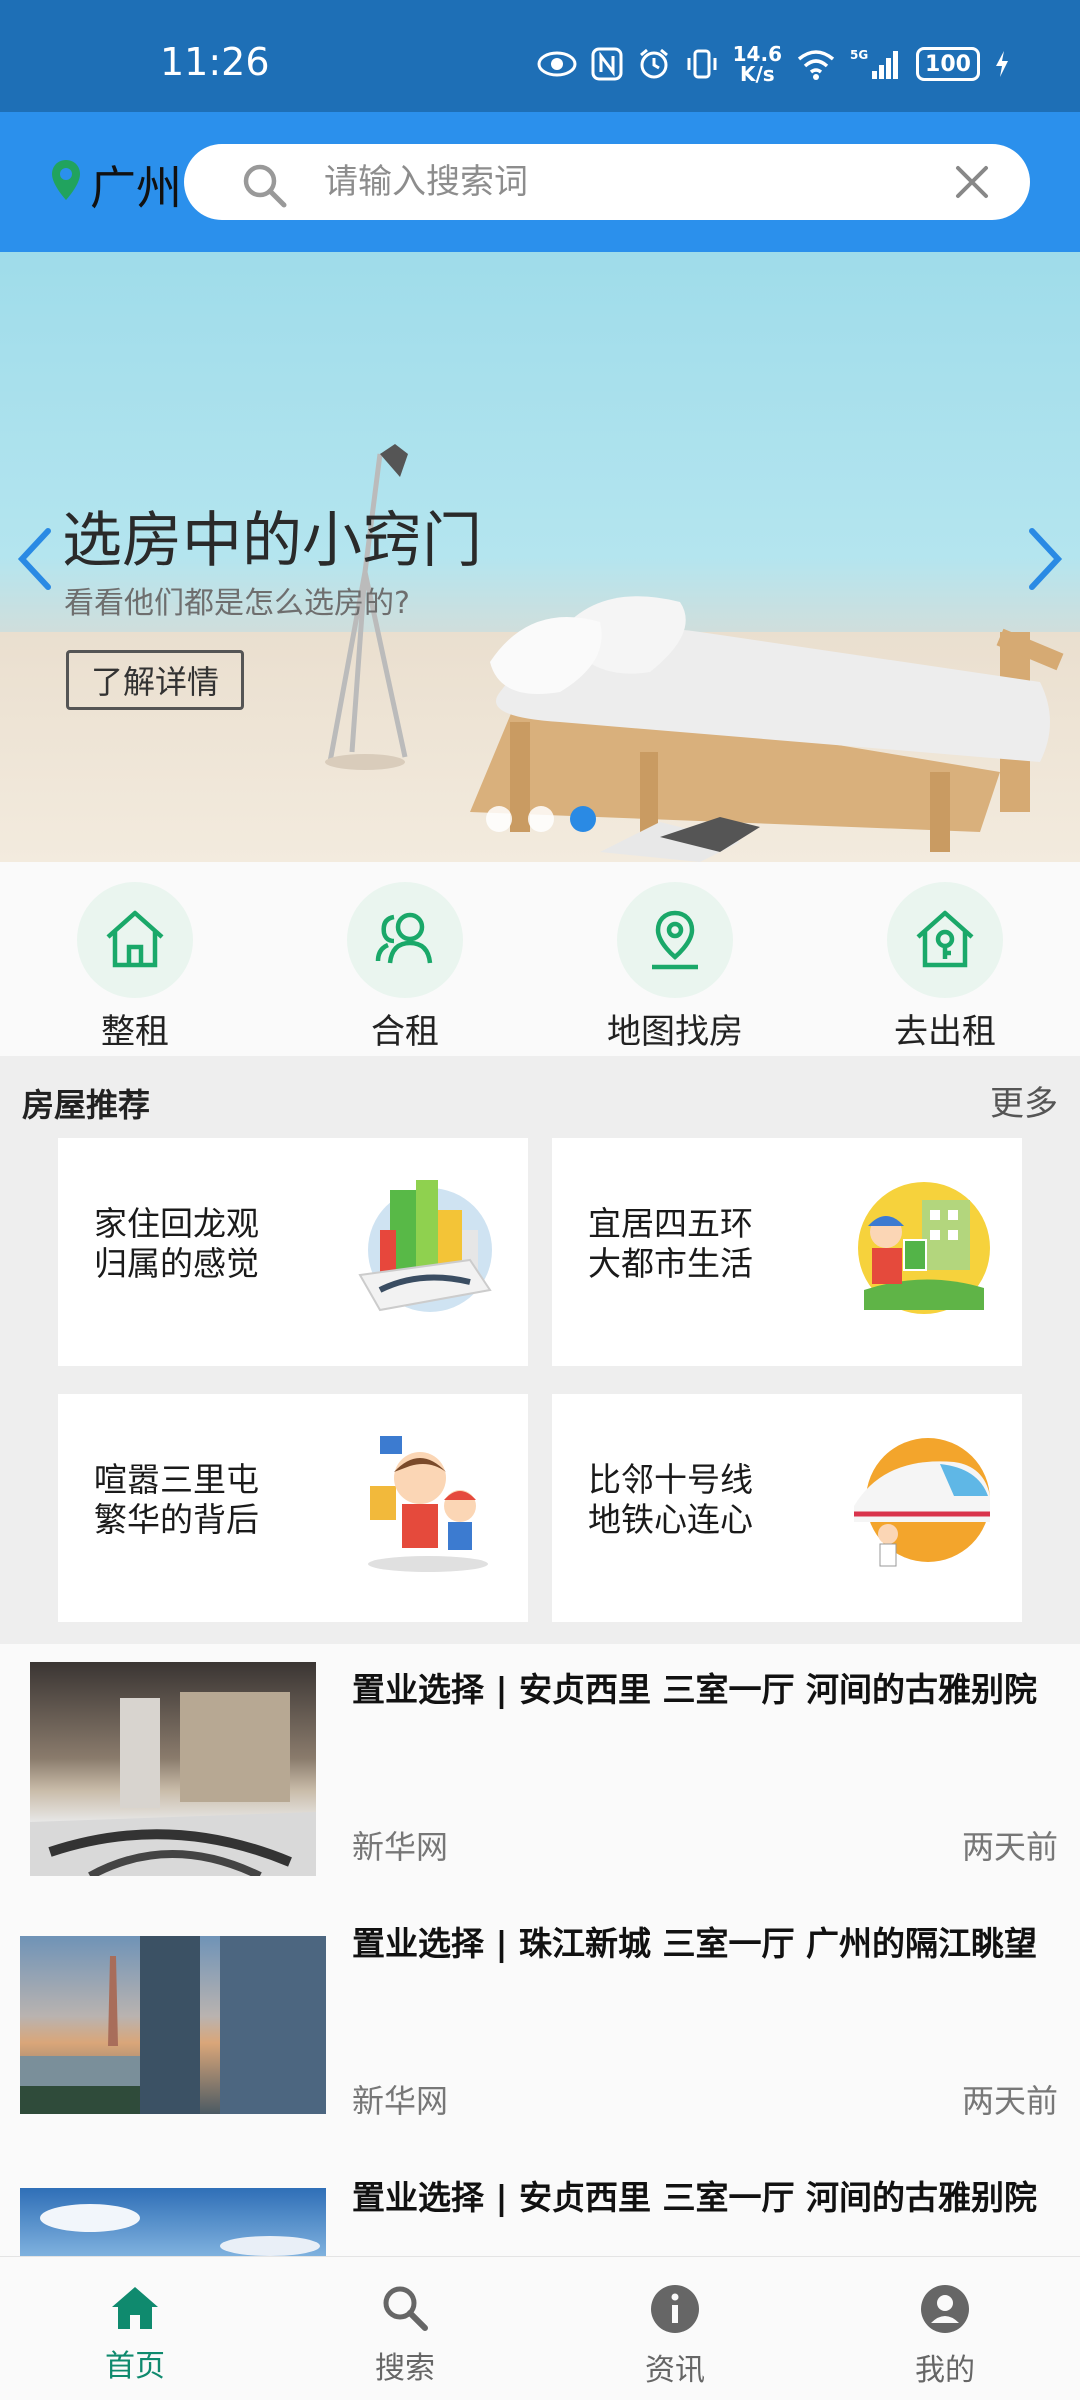  I want to click on recommend-card: 比邻十号线 地铁心连心, so click(787, 1508).